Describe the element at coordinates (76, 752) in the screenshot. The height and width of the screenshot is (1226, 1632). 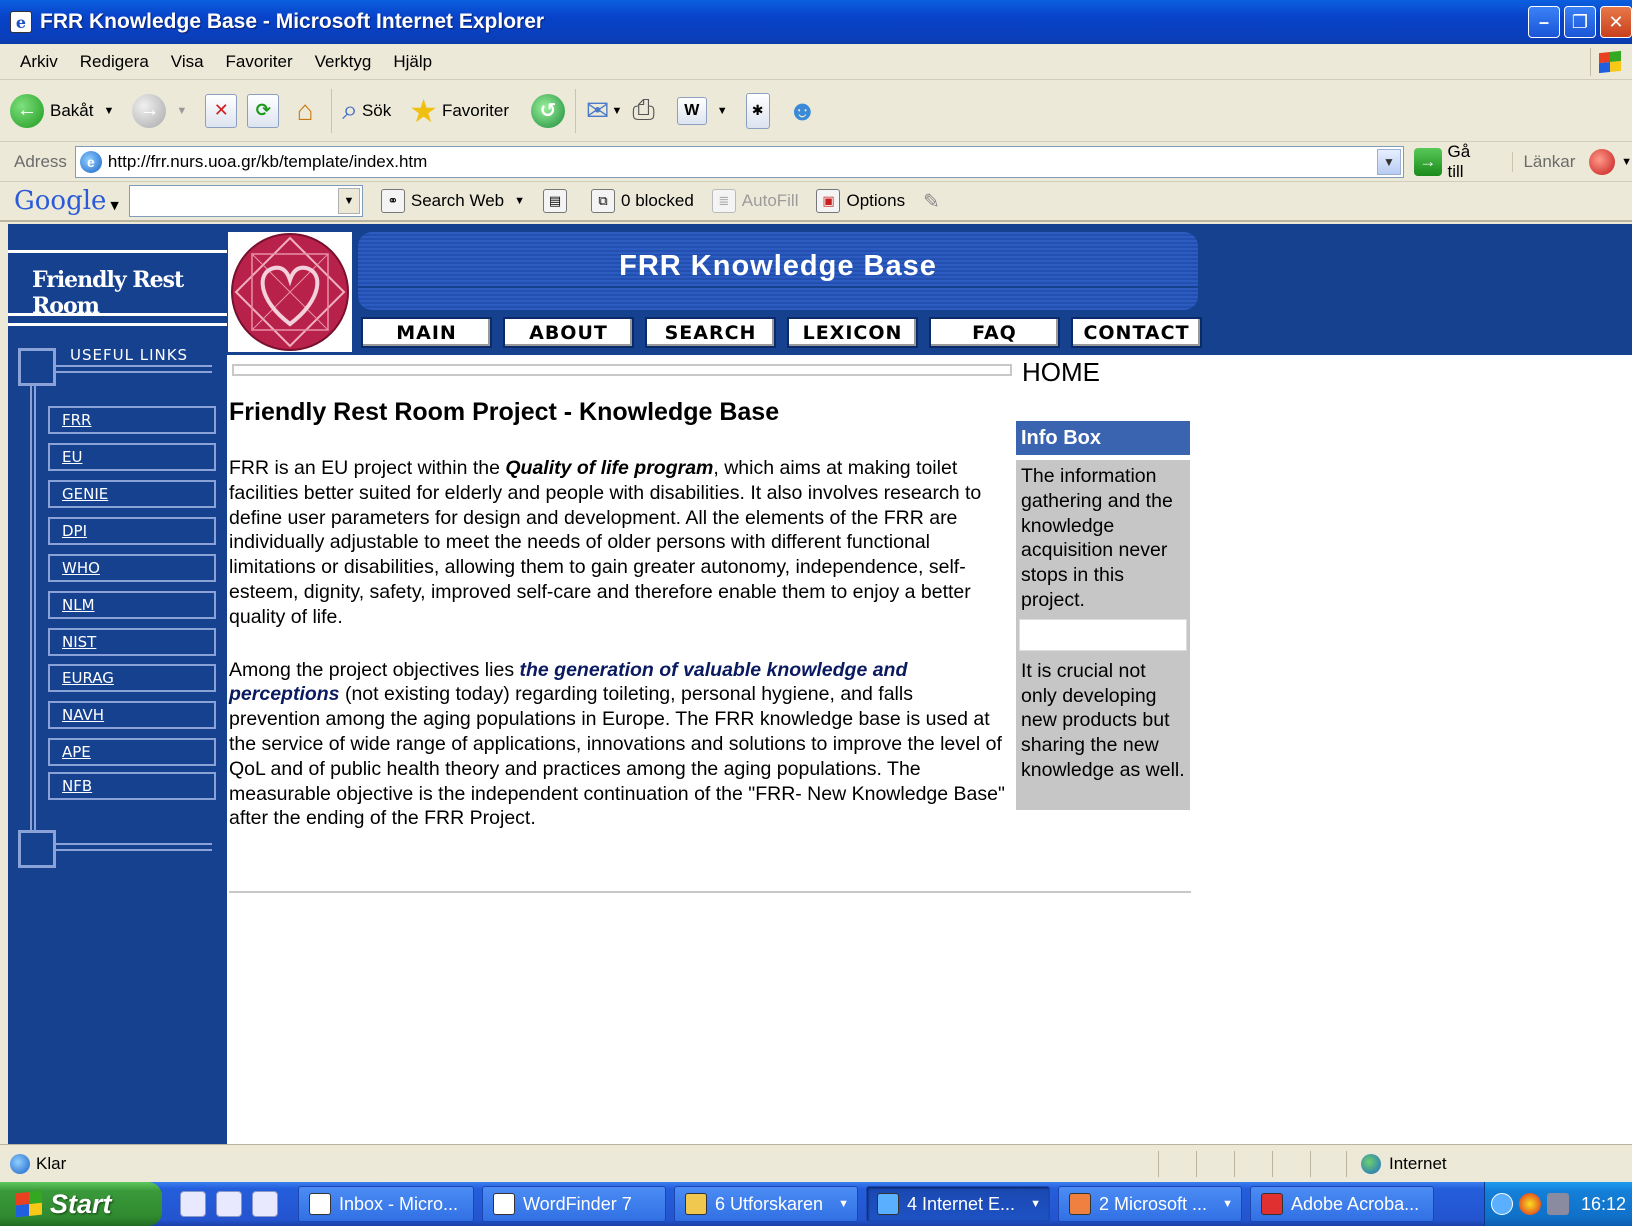
I see `link-ape-text: APE` at that location.